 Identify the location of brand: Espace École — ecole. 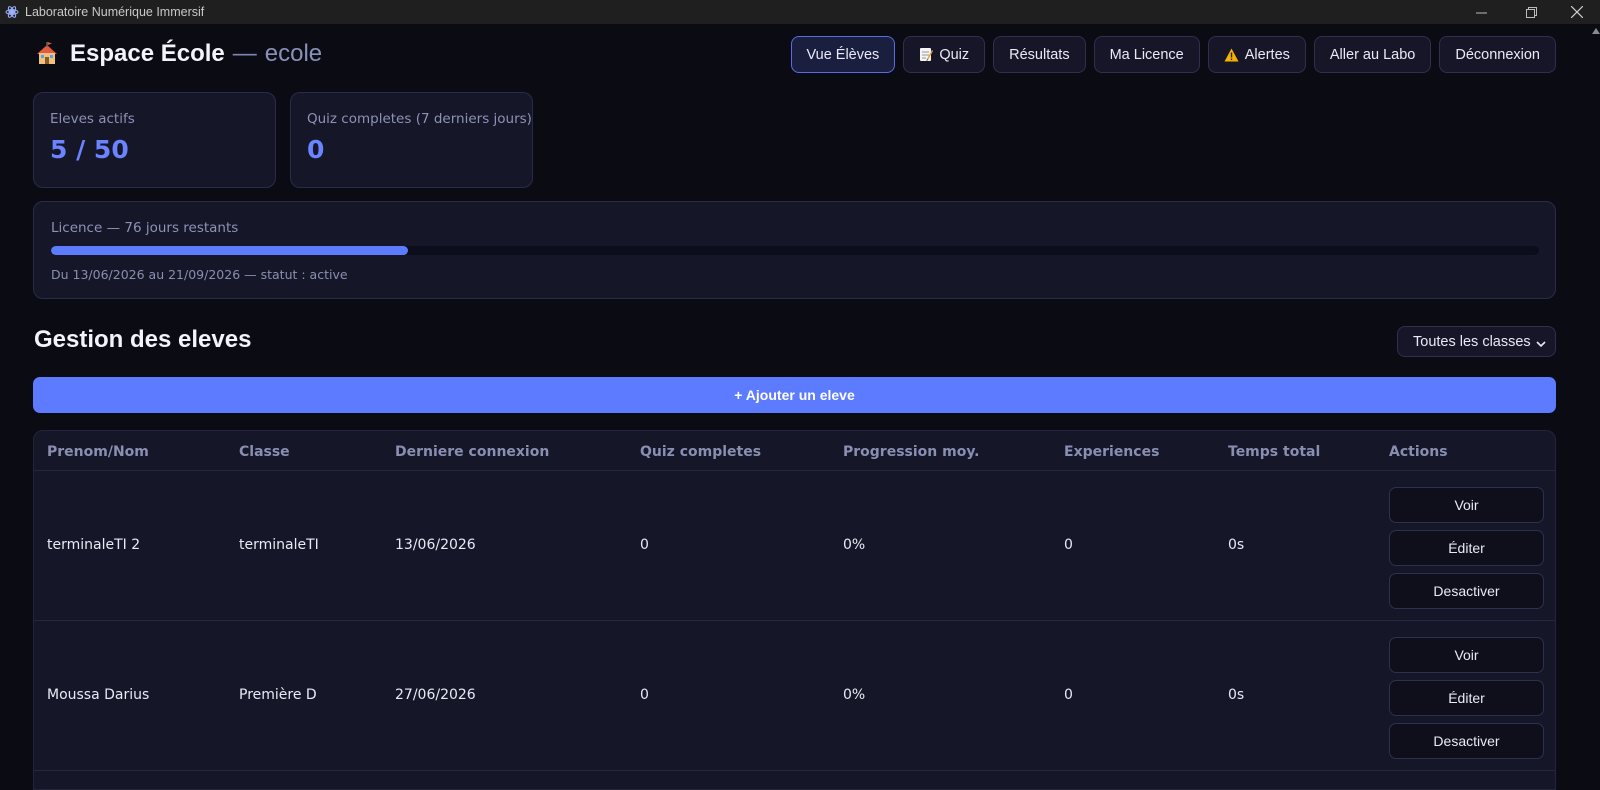
(178, 54).